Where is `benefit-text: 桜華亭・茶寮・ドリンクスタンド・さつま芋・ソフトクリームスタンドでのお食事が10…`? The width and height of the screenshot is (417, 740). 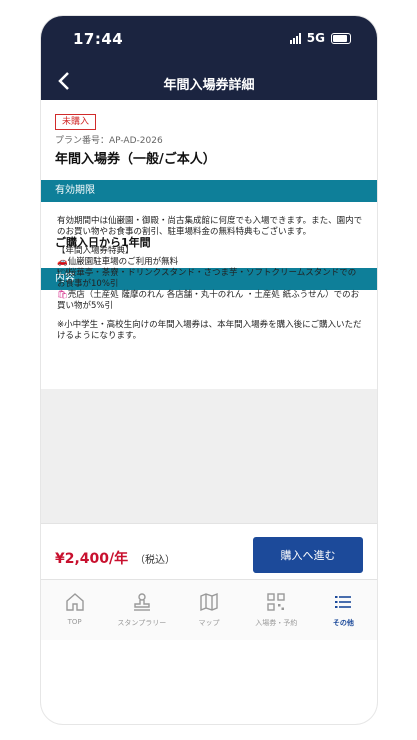 benefit-text: 桜華亭・茶寮・ドリンクスタンド・さつま芋・ソフトクリームスタンドでのお食事が10… is located at coordinates (207, 278).